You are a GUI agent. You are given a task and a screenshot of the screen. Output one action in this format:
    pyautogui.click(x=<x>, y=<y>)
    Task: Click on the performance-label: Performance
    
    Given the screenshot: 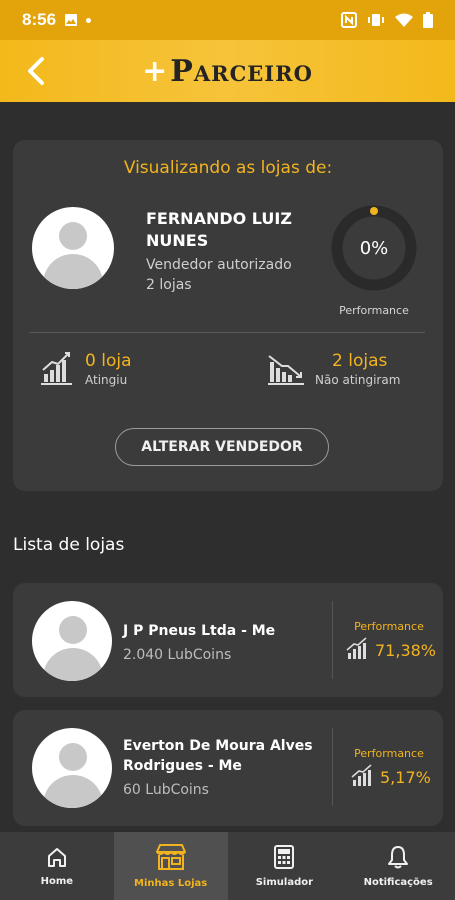 What is the action you would take?
    pyautogui.click(x=374, y=310)
    